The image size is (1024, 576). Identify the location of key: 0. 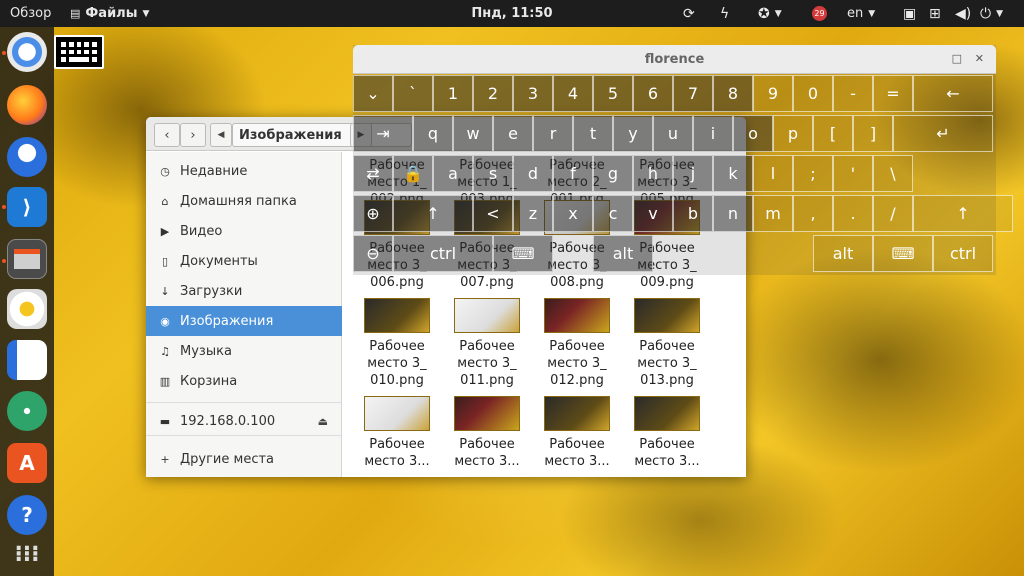
(813, 93).